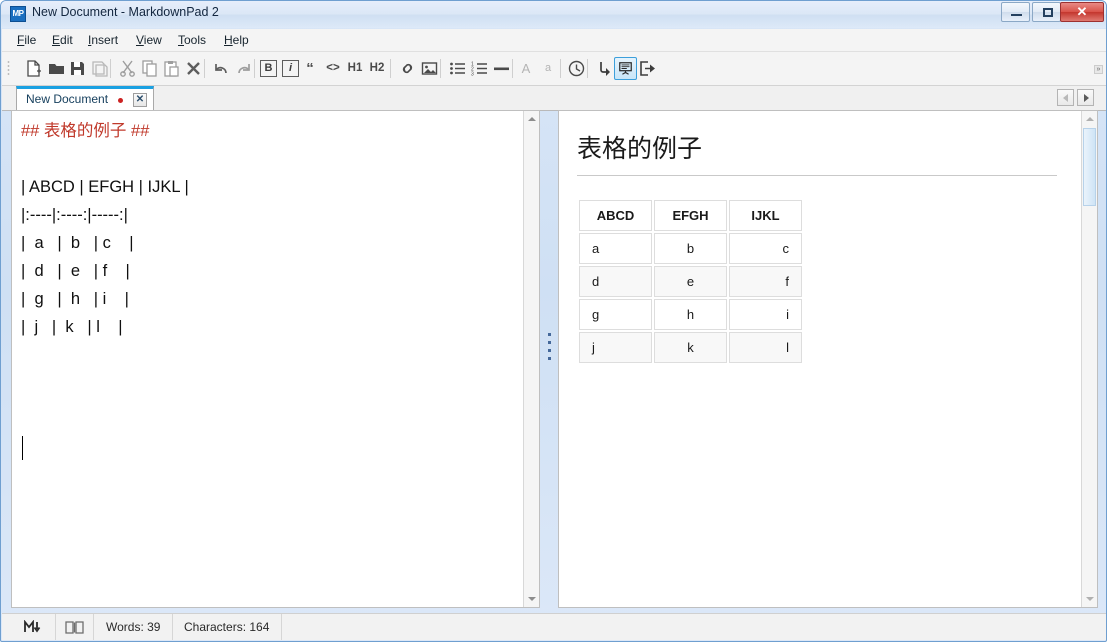 Image resolution: width=1107 pixels, height=642 pixels. Describe the element at coordinates (103, 40) in the screenshot. I see `menu-insert: Insert` at that location.